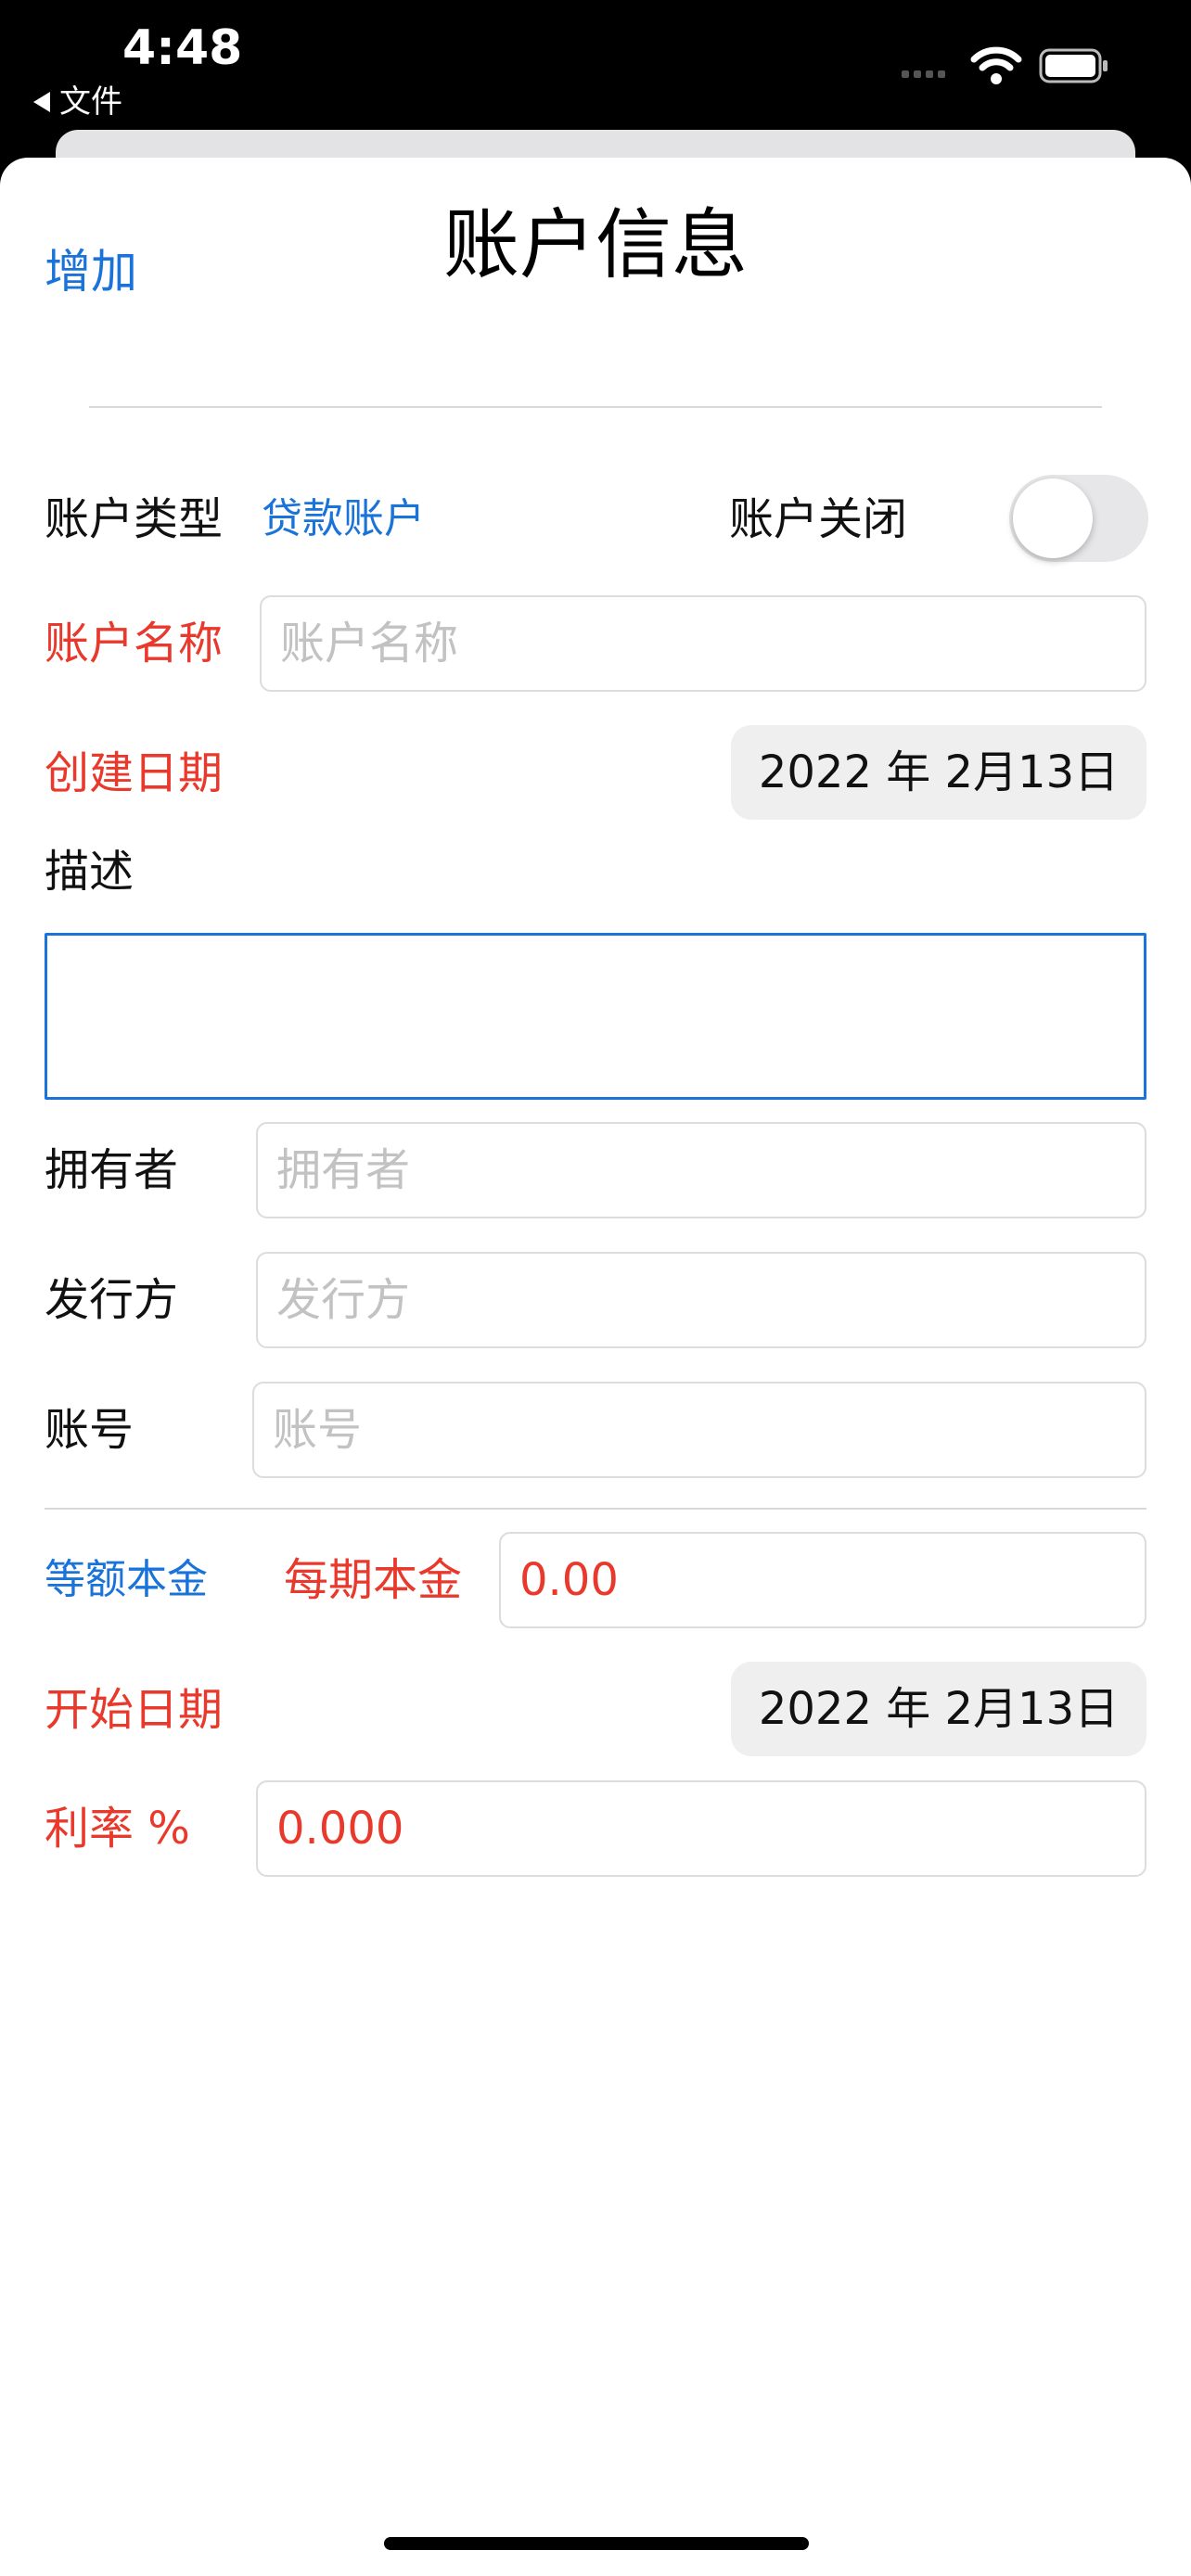  What do you see at coordinates (1053, 518) in the screenshot?
I see `toggle-knob` at bounding box center [1053, 518].